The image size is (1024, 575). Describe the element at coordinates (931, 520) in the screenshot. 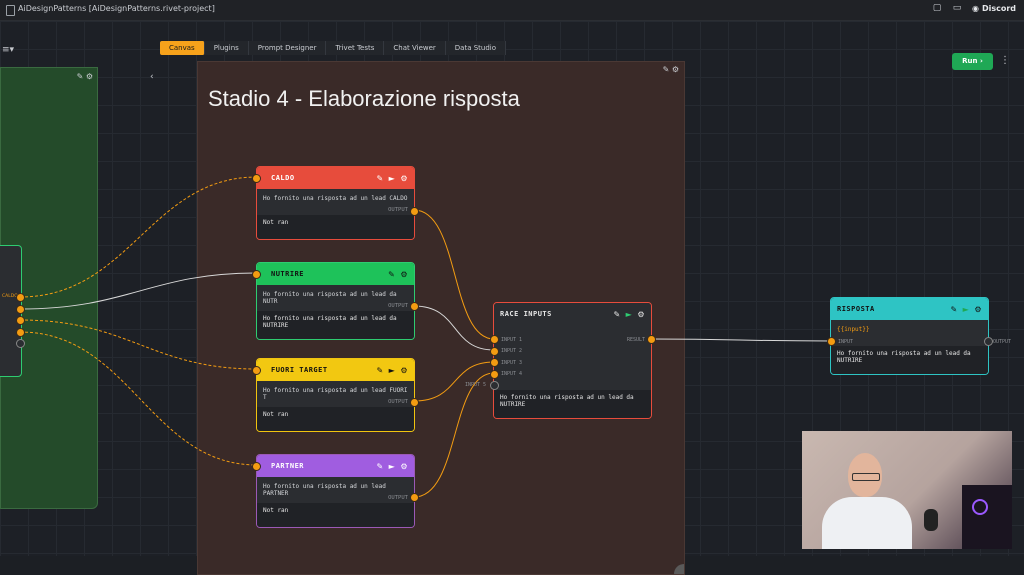

I see `microphone` at that location.